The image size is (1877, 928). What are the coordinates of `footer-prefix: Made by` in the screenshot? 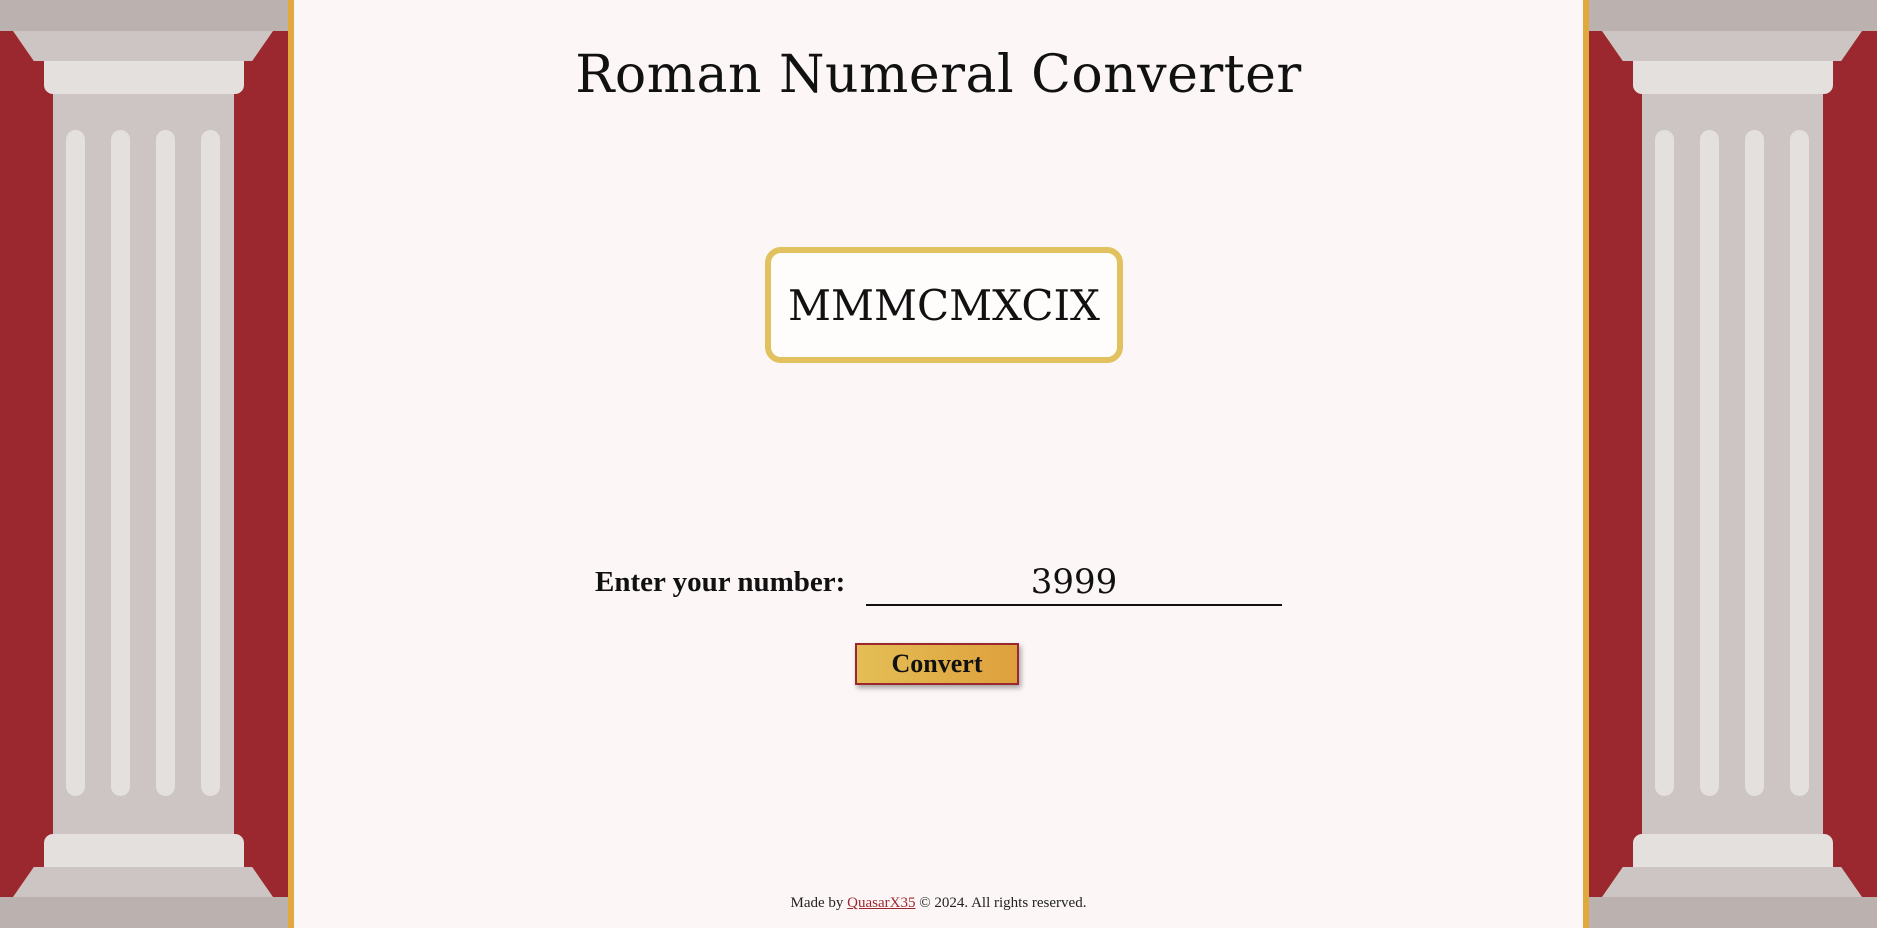 It's located at (817, 903).